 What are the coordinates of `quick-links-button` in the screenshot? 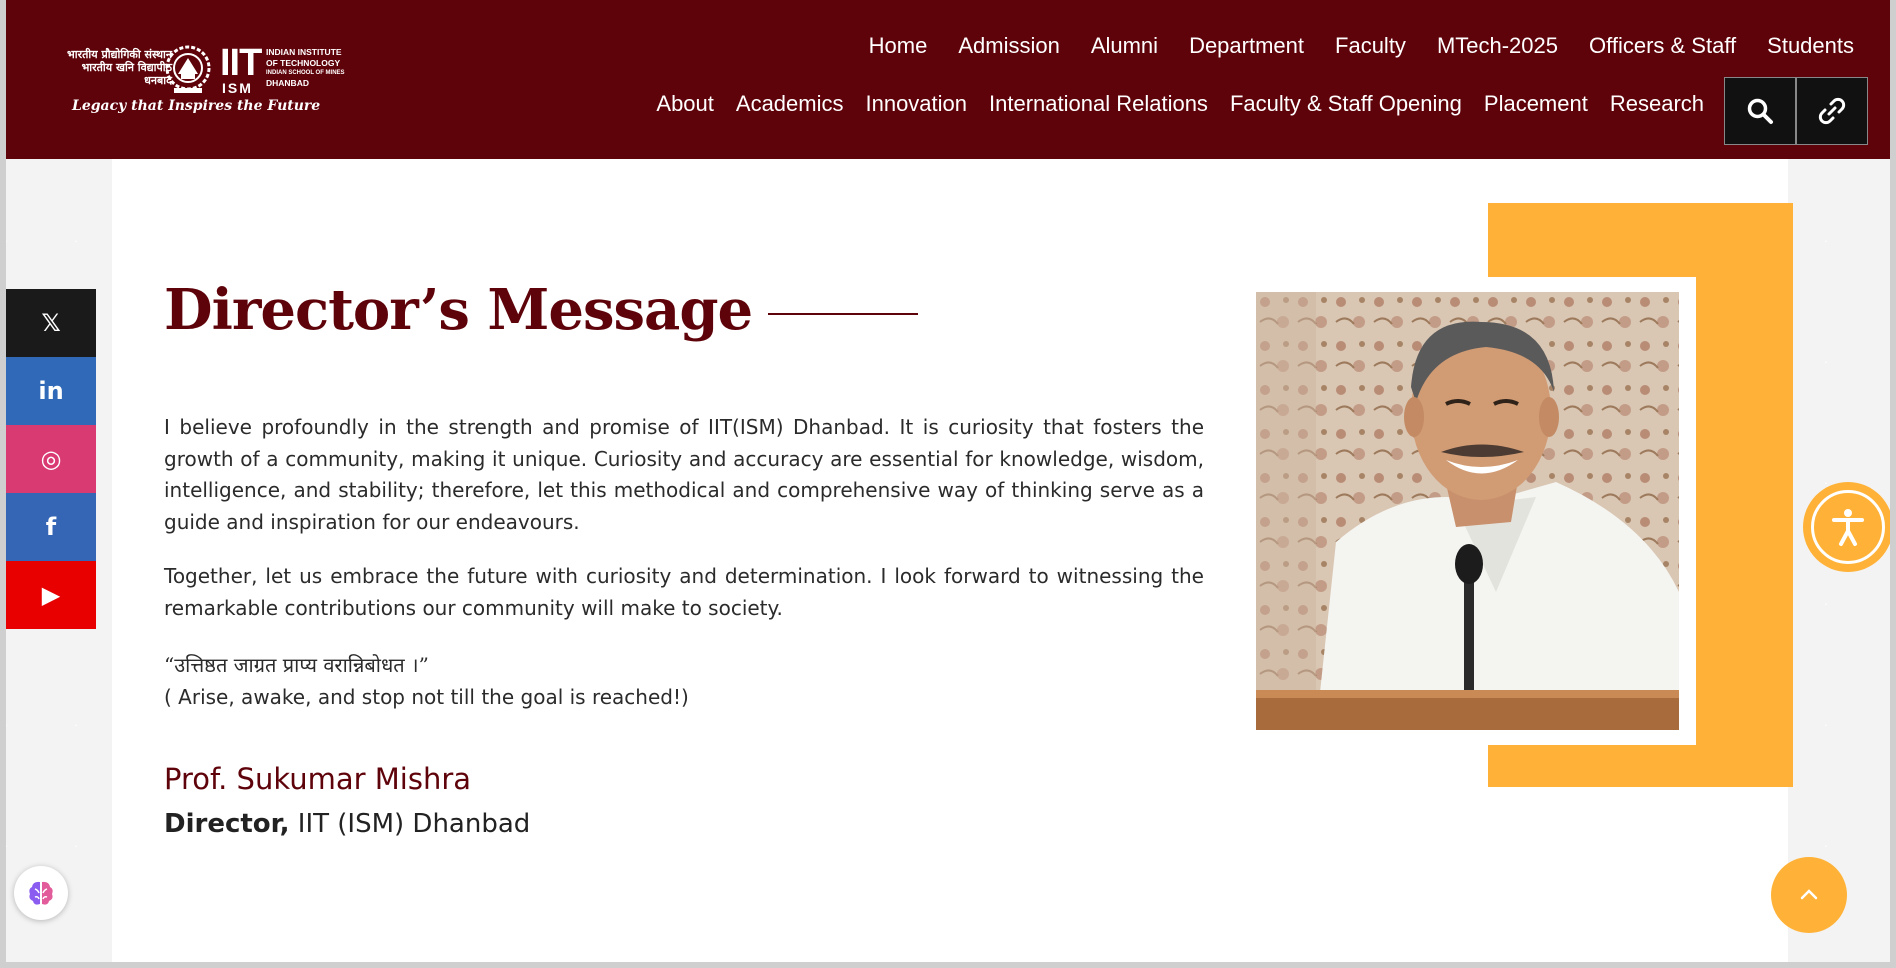 It's located at (1832, 111).